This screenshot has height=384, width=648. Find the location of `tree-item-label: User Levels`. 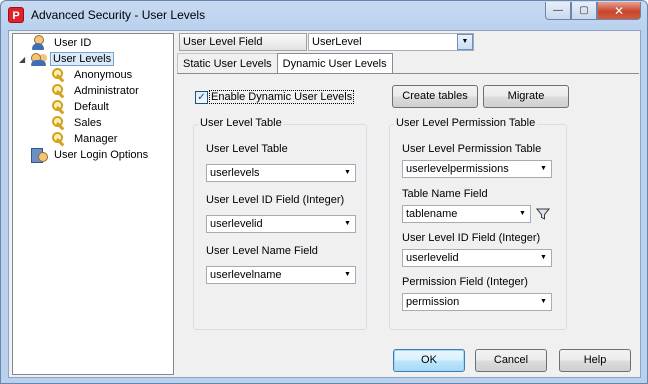

tree-item-label: User Levels is located at coordinates (82, 59).